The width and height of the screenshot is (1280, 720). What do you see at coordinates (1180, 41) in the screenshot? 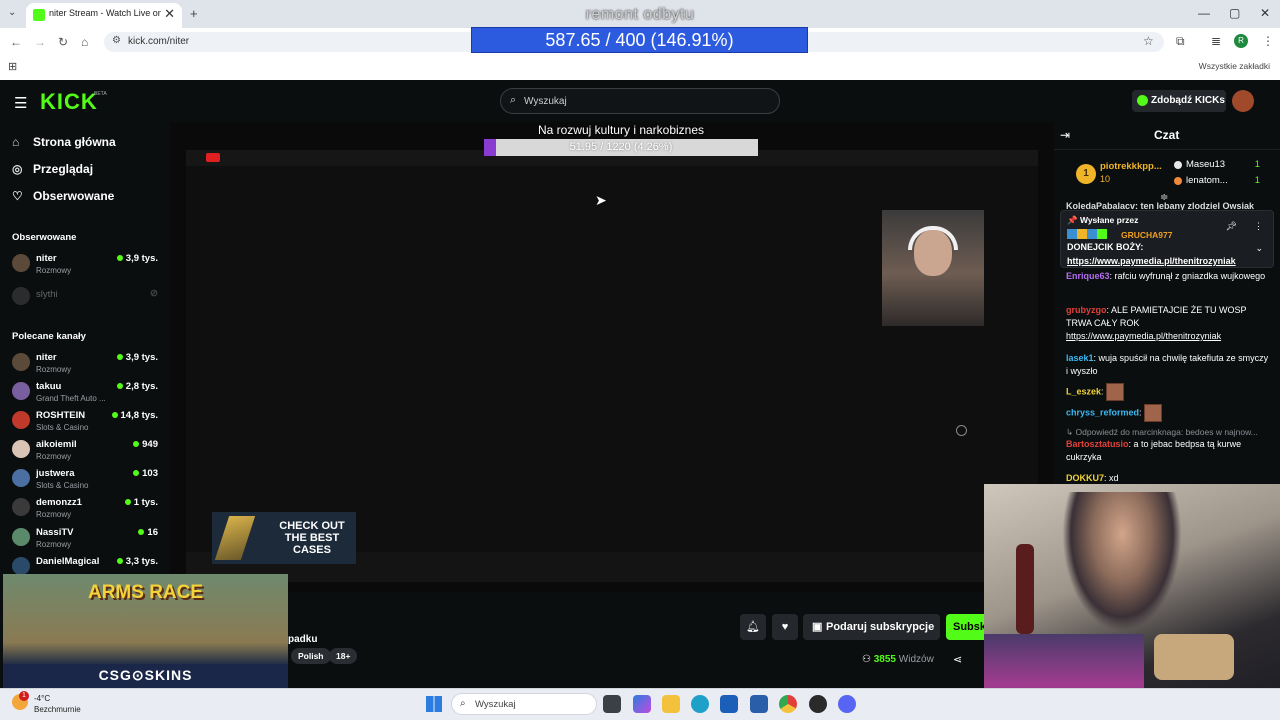
I see `extensions-icon: ⧉` at bounding box center [1180, 41].